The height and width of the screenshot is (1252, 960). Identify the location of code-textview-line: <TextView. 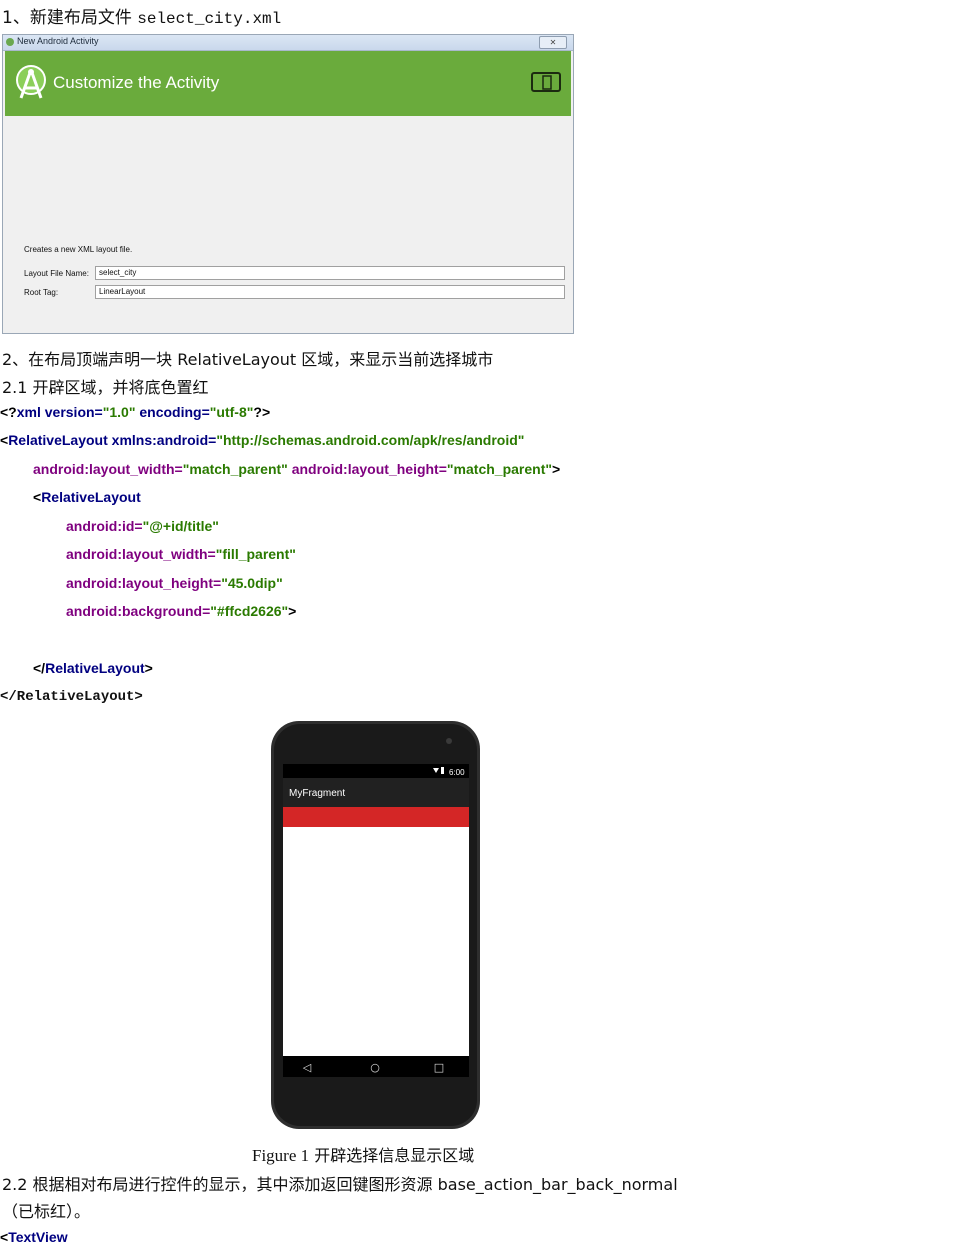
(34, 1237).